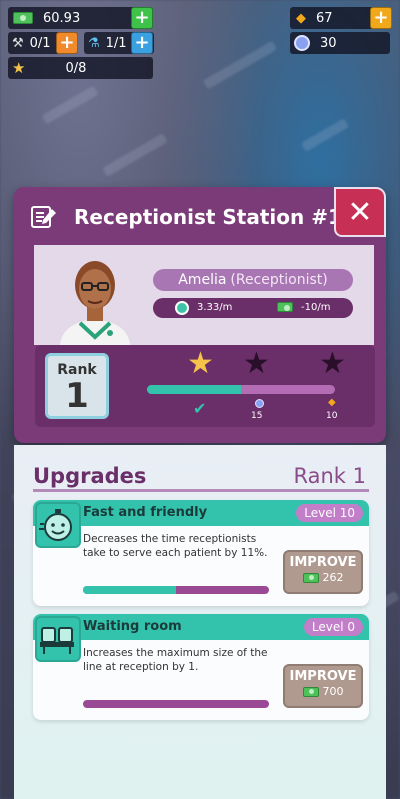 Image resolution: width=400 pixels, height=799 pixels. Describe the element at coordinates (381, 18) in the screenshot. I see `add-gems-button: +` at that location.